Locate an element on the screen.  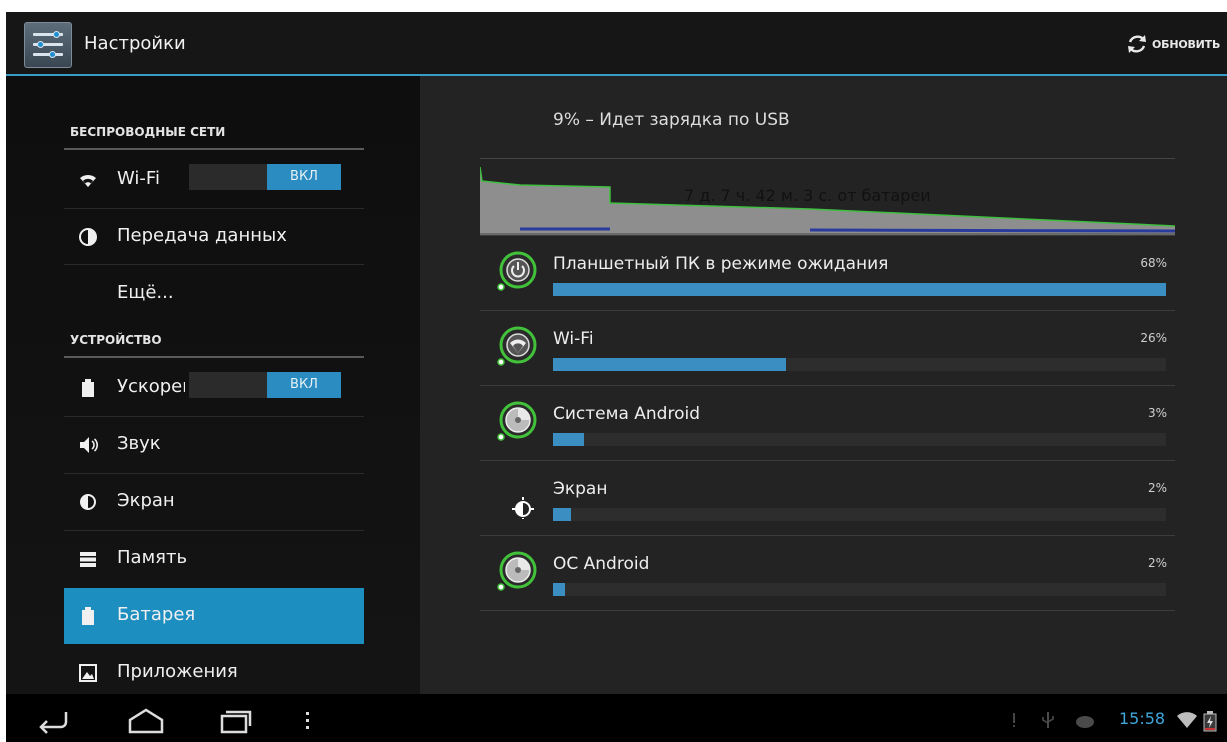
speaker-icon is located at coordinates (89, 445).